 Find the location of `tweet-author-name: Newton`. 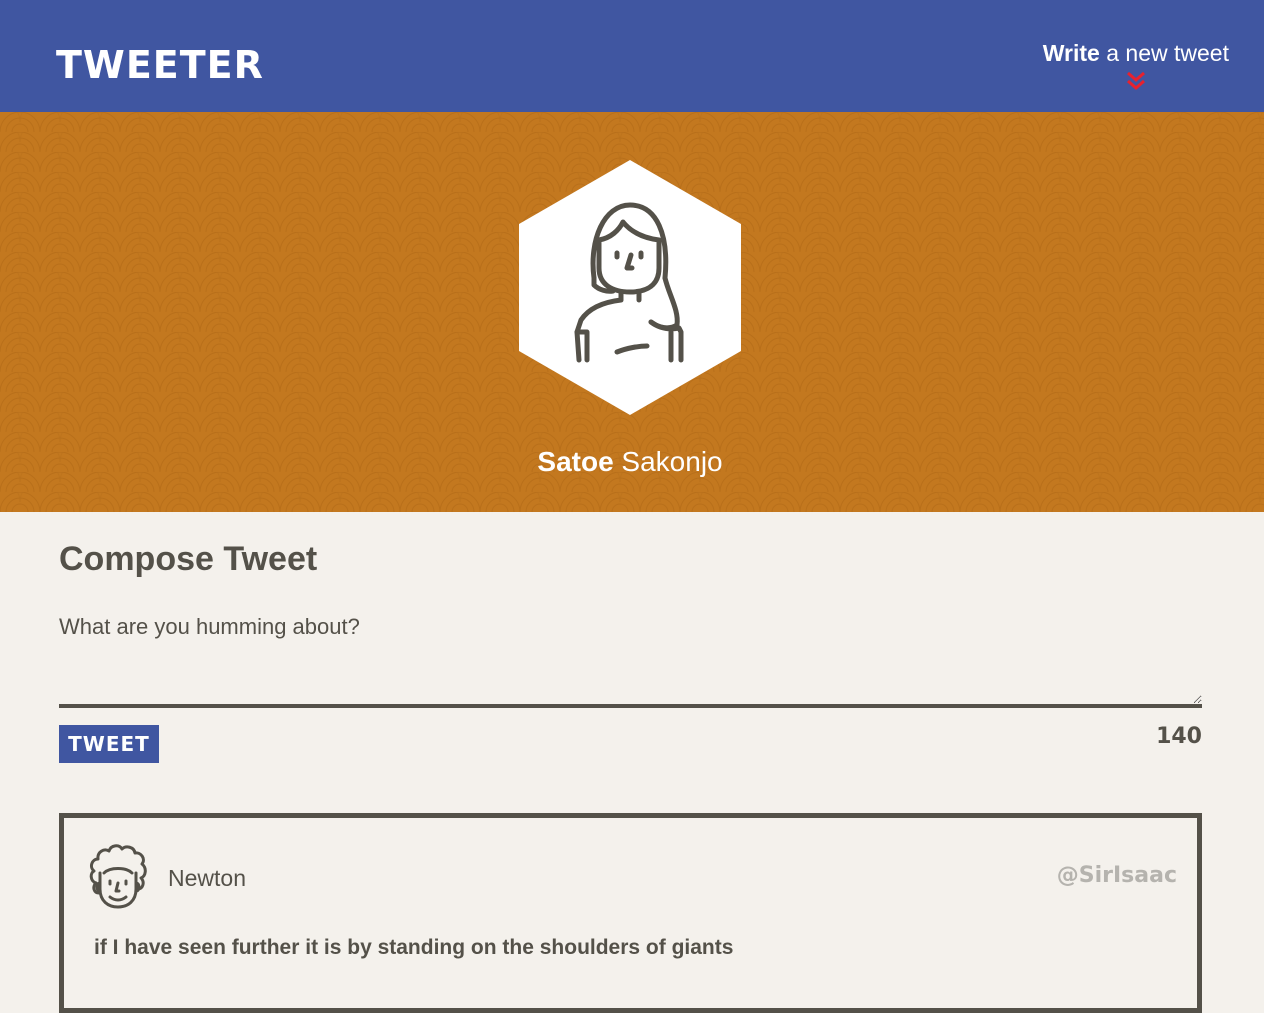

tweet-author-name: Newton is located at coordinates (207, 878).